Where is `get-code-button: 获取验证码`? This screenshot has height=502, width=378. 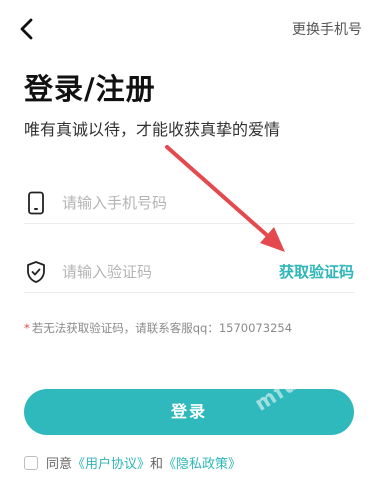
get-code-button: 获取验证码 is located at coordinates (316, 272).